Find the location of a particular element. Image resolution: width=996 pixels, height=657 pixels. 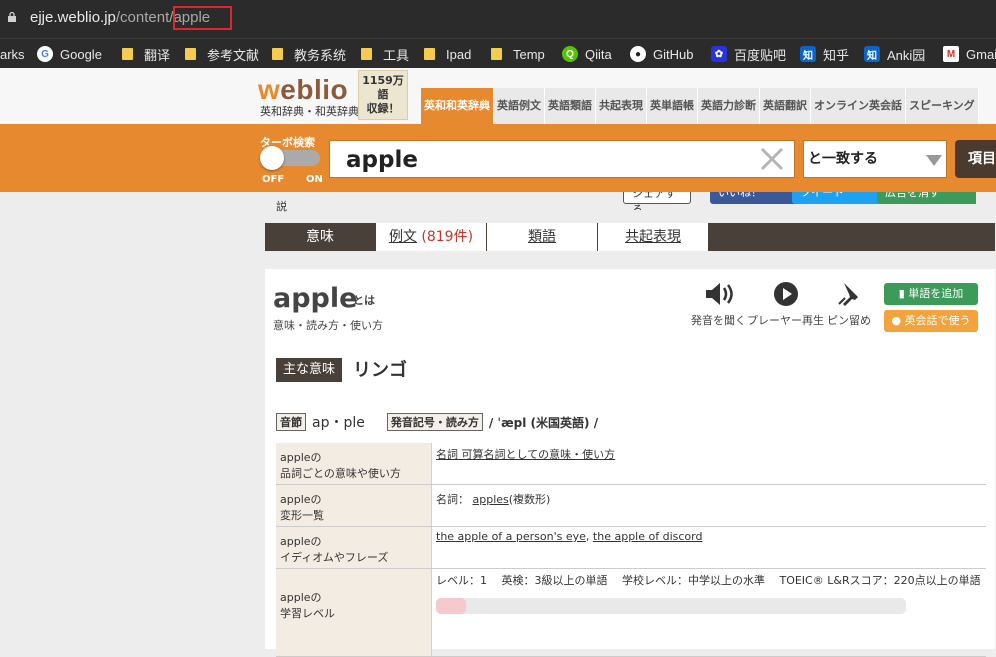

nav-tab-examples: 英語例文 is located at coordinates (519, 106).